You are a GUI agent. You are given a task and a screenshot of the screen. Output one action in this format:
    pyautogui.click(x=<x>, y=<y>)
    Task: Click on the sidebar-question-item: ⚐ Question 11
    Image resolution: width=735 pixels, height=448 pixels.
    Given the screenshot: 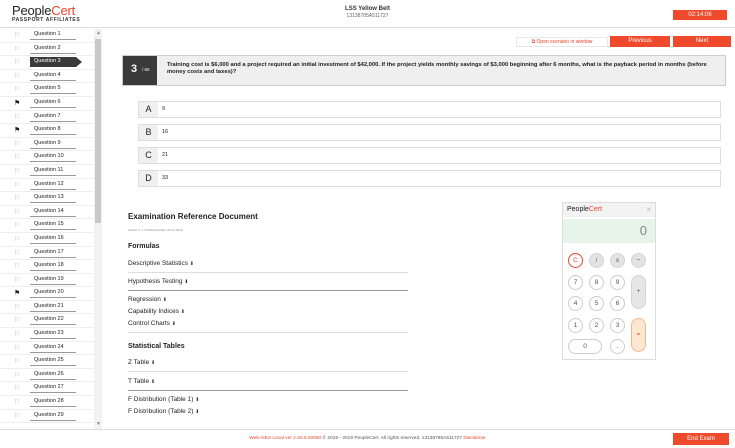 What is the action you would take?
    pyautogui.click(x=47, y=172)
    